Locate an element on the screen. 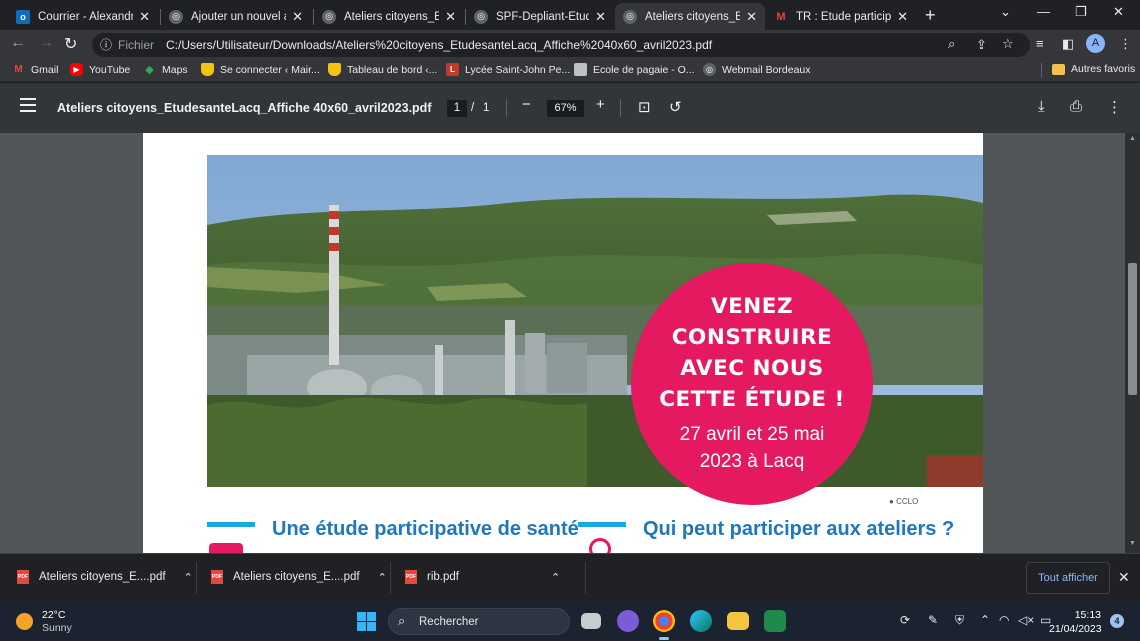 This screenshot has width=1140, height=641. other-bookmarks-folder: Autres favoris is located at coordinates (1093, 69).